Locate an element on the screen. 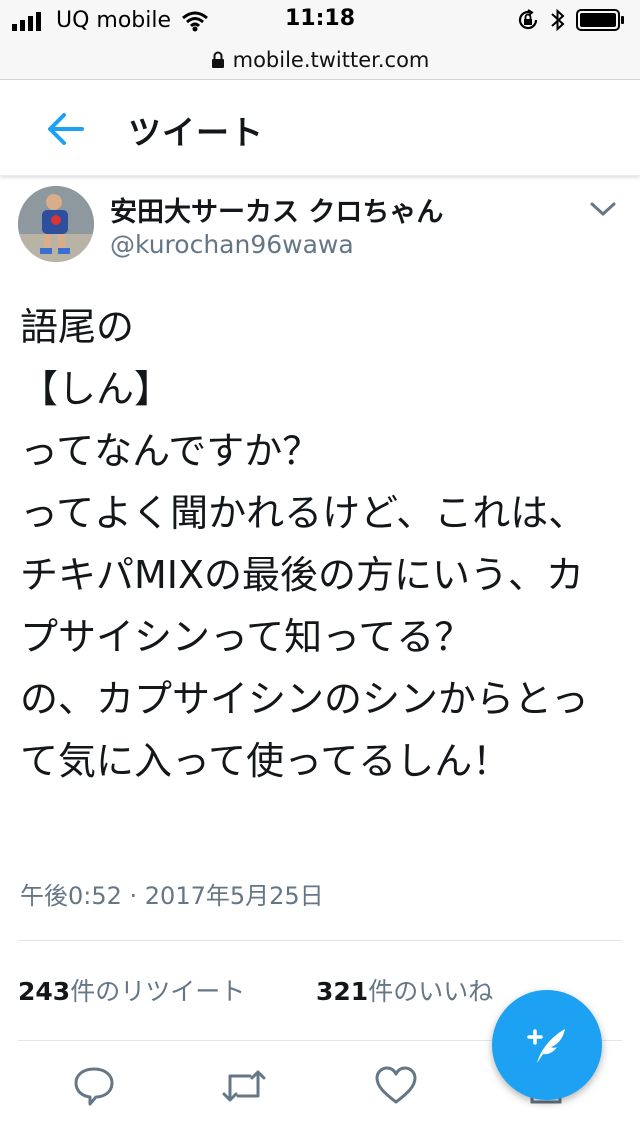  display-name: 安田大サーカス クロちゃん is located at coordinates (276, 209).